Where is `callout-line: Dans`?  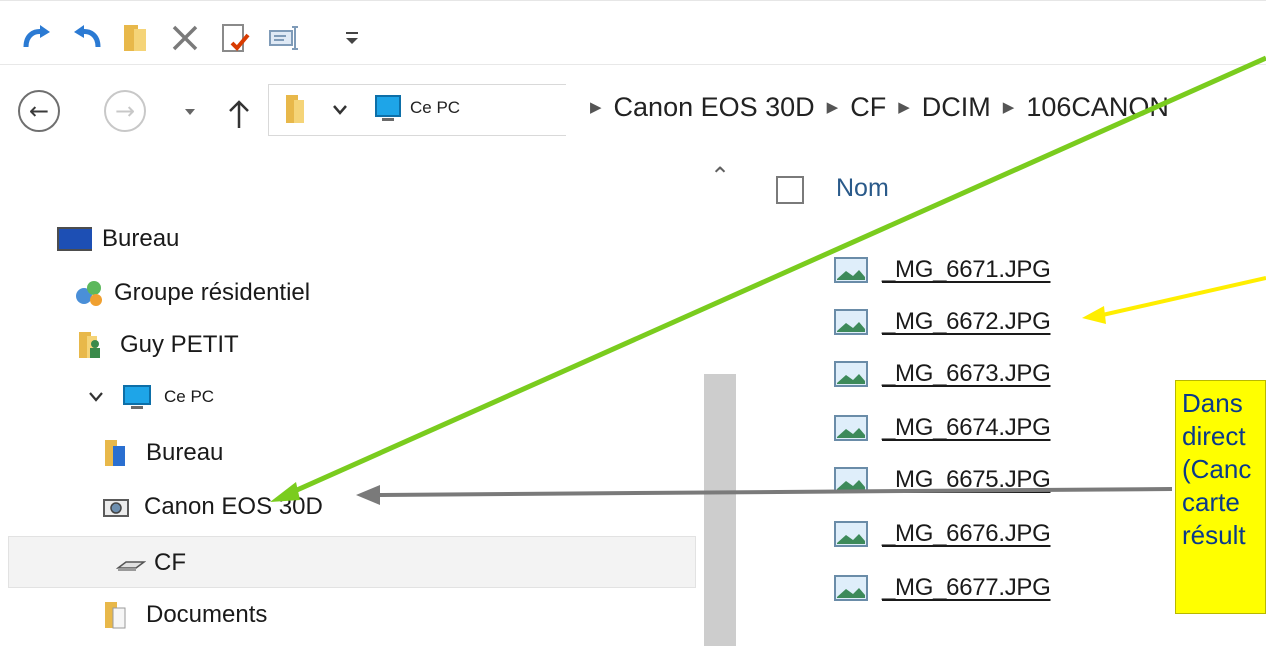
callout-line: Dans is located at coordinates (1212, 403).